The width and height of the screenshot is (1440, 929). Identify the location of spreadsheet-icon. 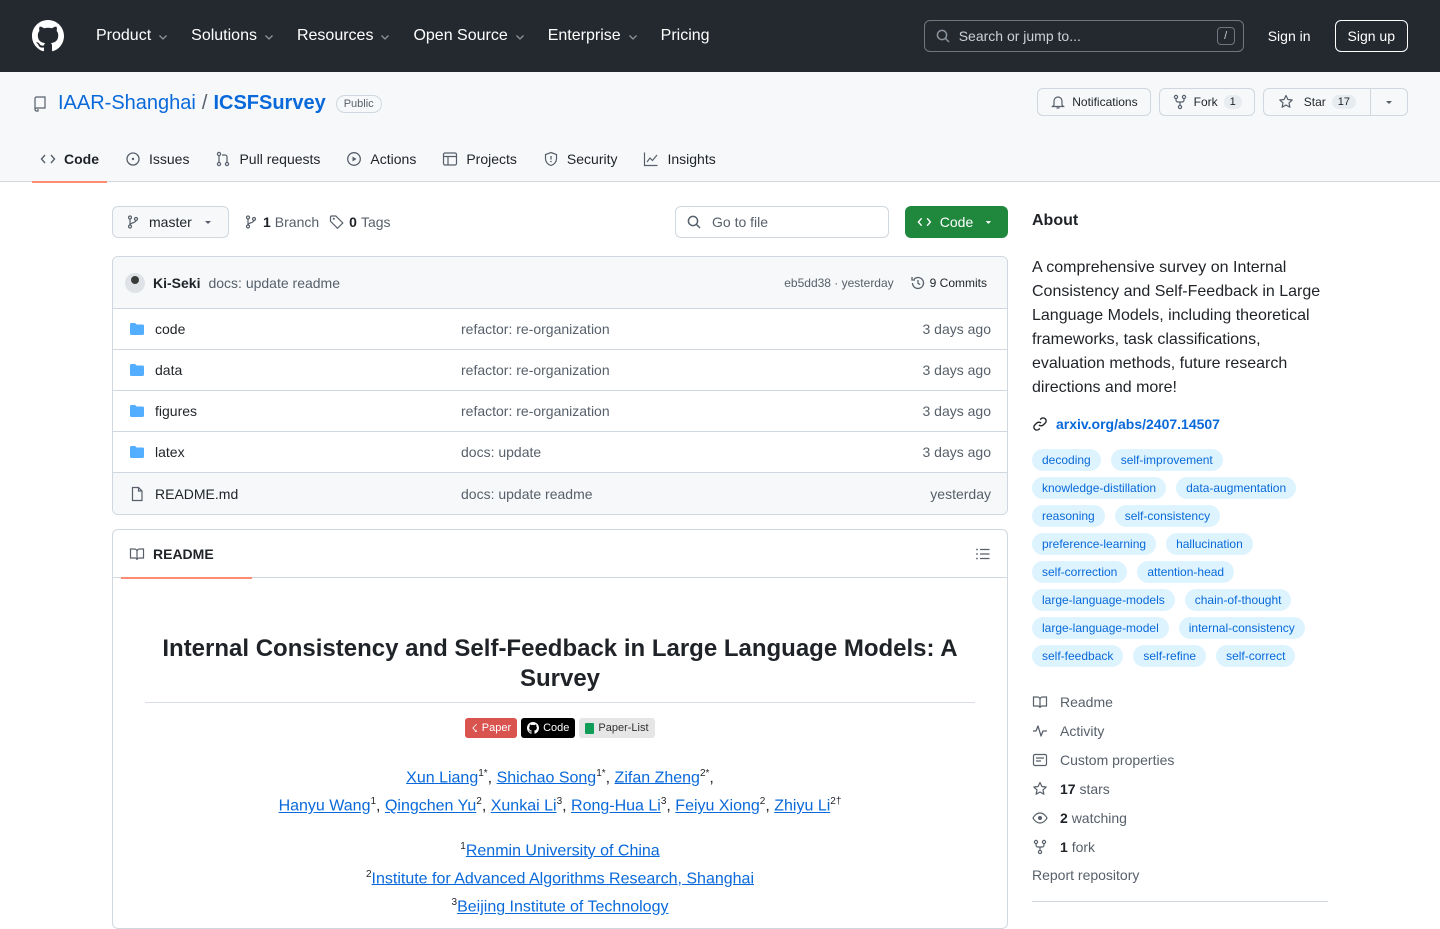
(590, 728).